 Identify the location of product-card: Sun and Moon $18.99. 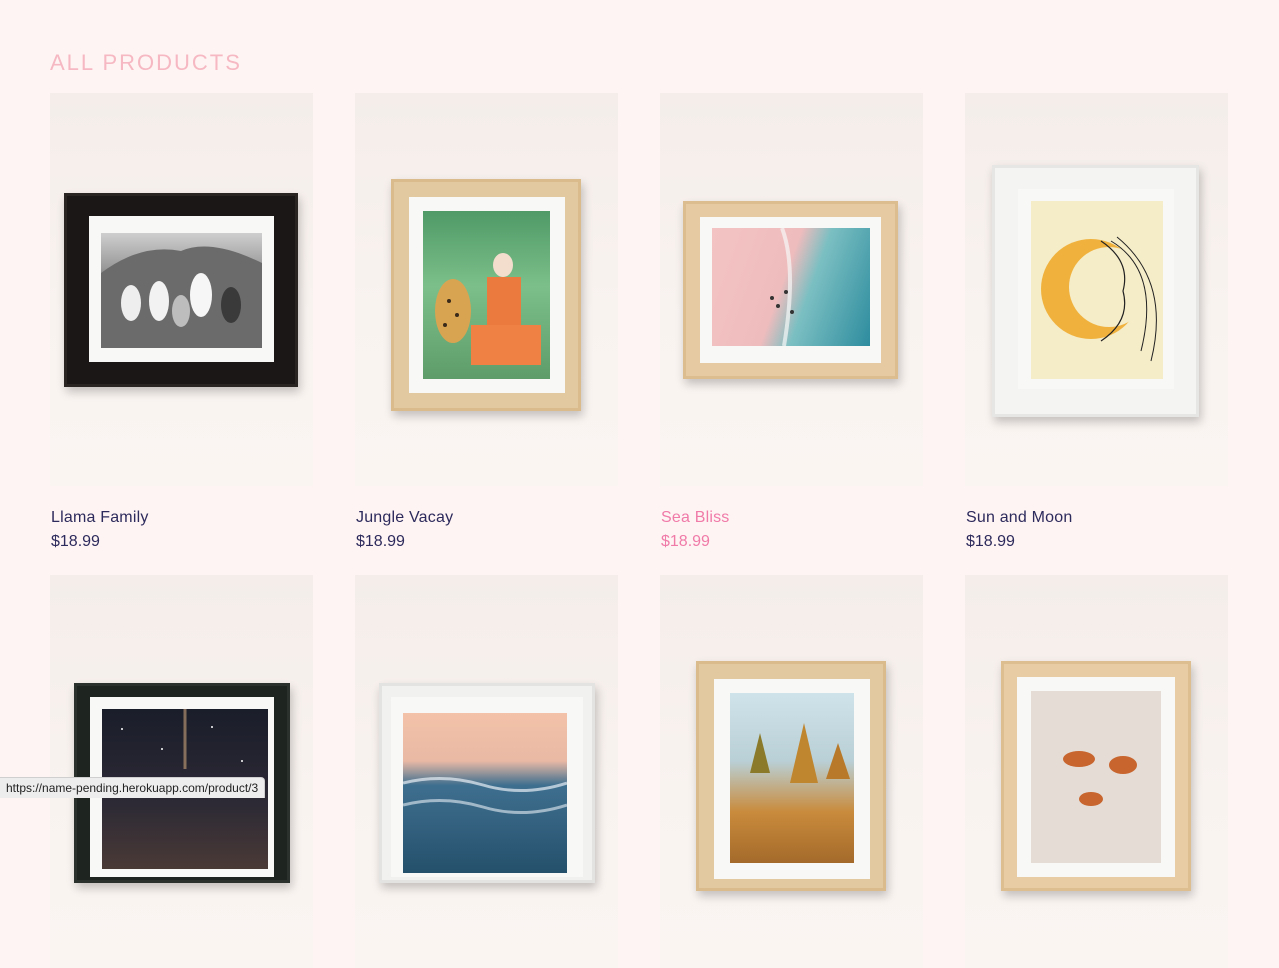
(1096, 321).